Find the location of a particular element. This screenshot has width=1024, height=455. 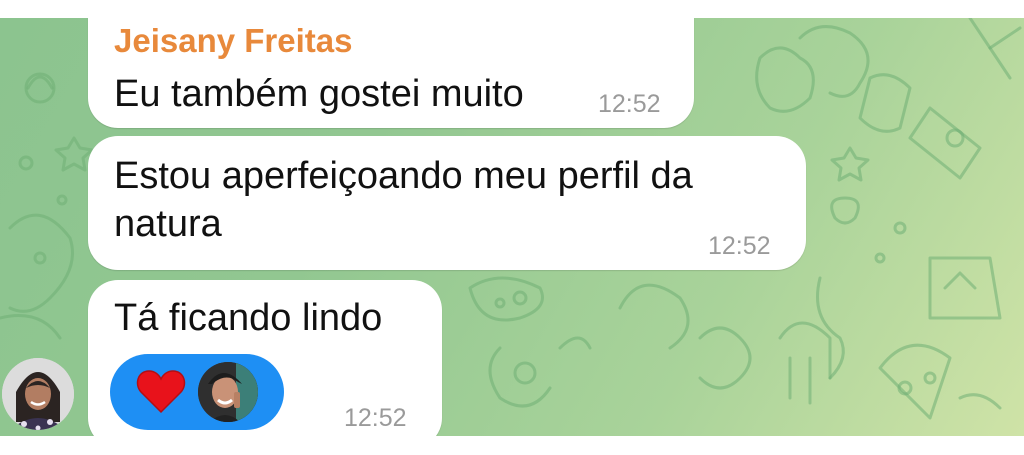

heart-icon is located at coordinates (161, 392).